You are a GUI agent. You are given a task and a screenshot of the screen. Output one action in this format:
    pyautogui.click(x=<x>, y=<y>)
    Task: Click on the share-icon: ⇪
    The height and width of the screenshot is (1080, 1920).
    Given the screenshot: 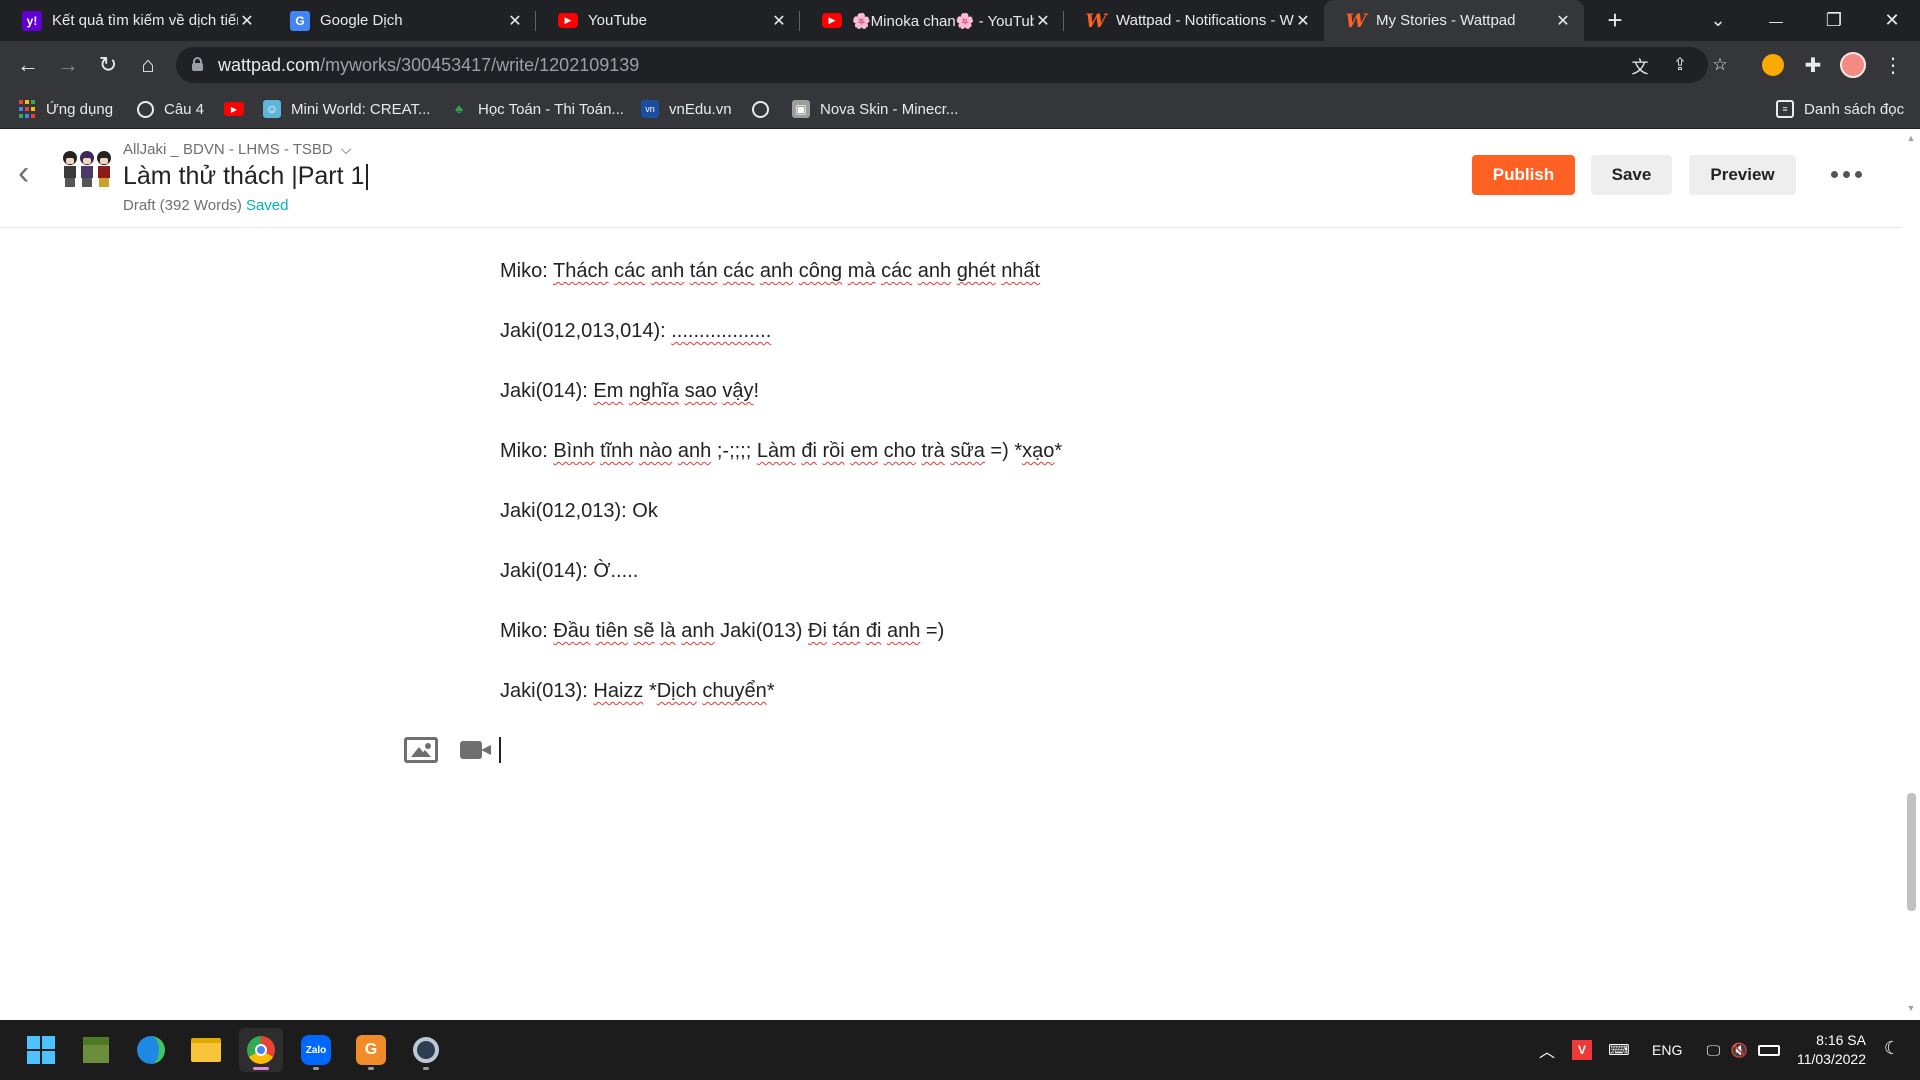 What is the action you would take?
    pyautogui.click(x=1680, y=65)
    